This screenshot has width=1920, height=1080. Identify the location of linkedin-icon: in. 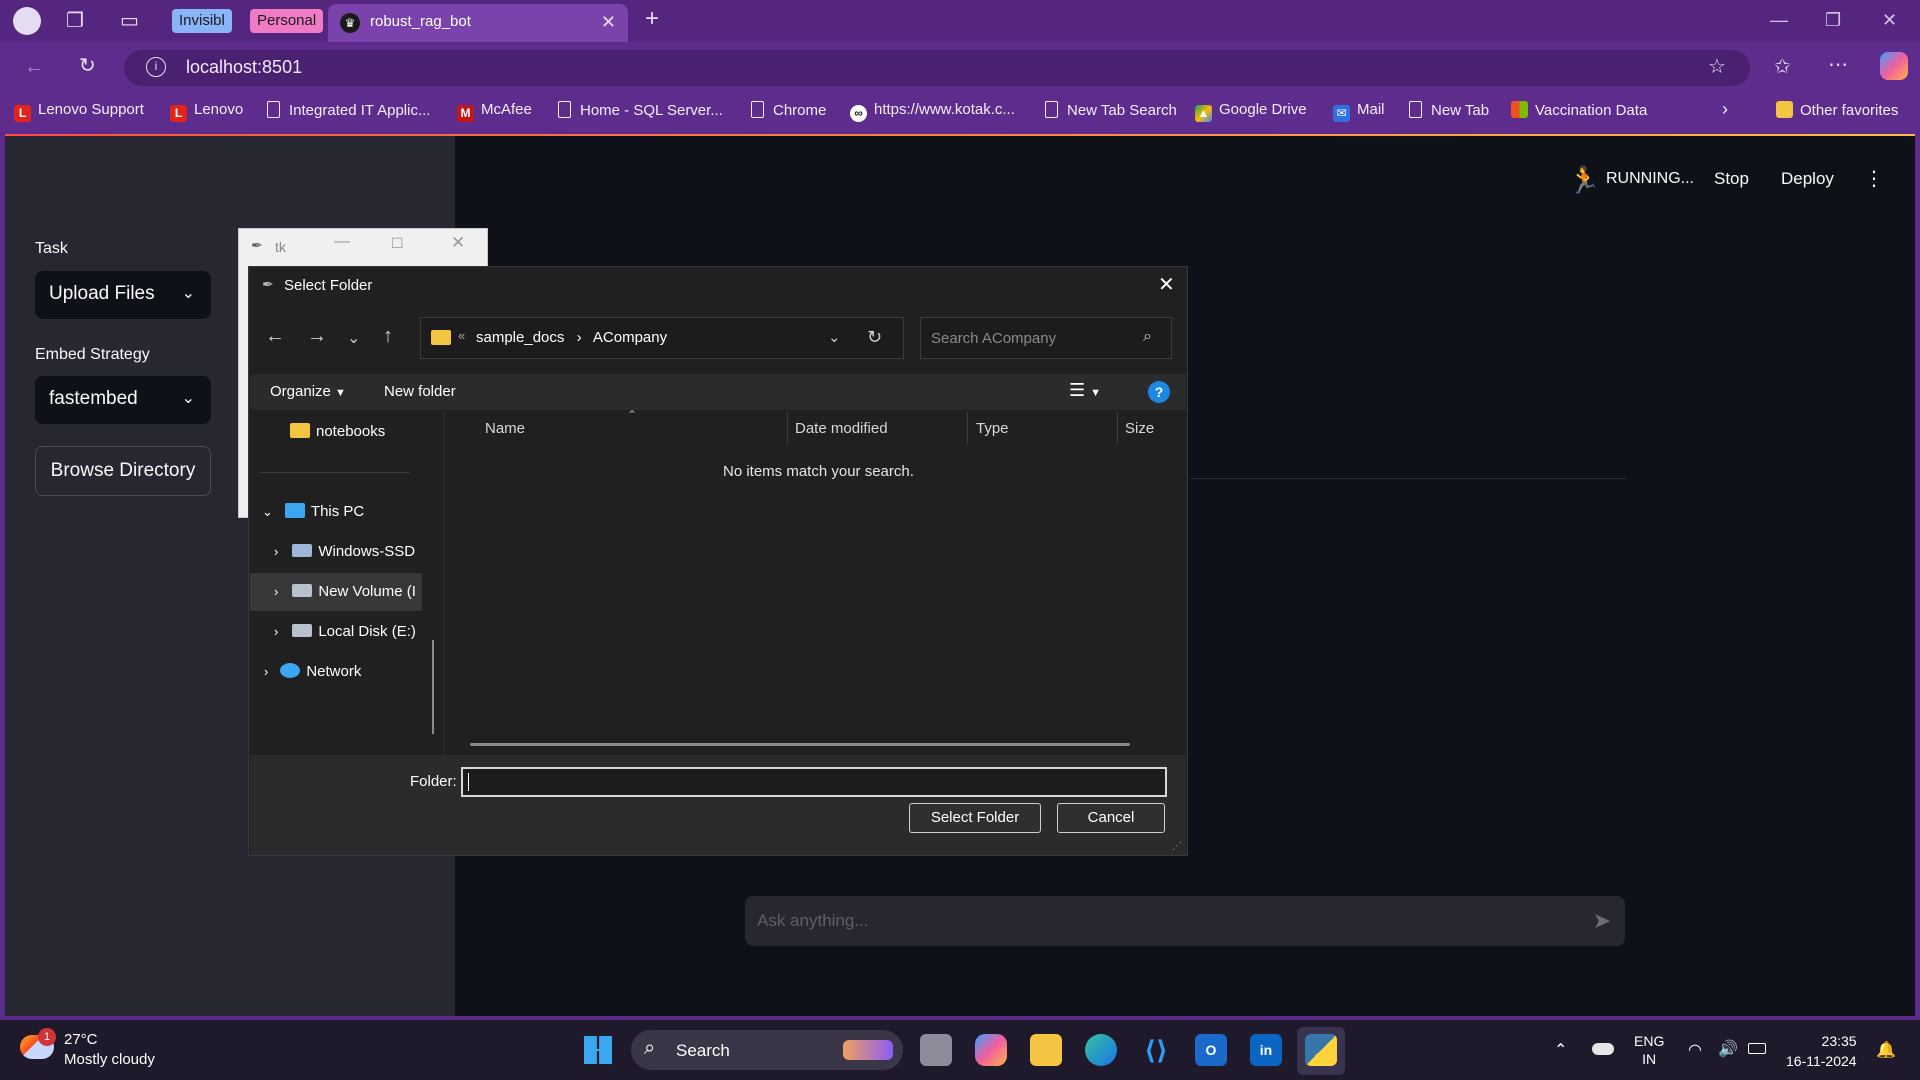
(1266, 1050).